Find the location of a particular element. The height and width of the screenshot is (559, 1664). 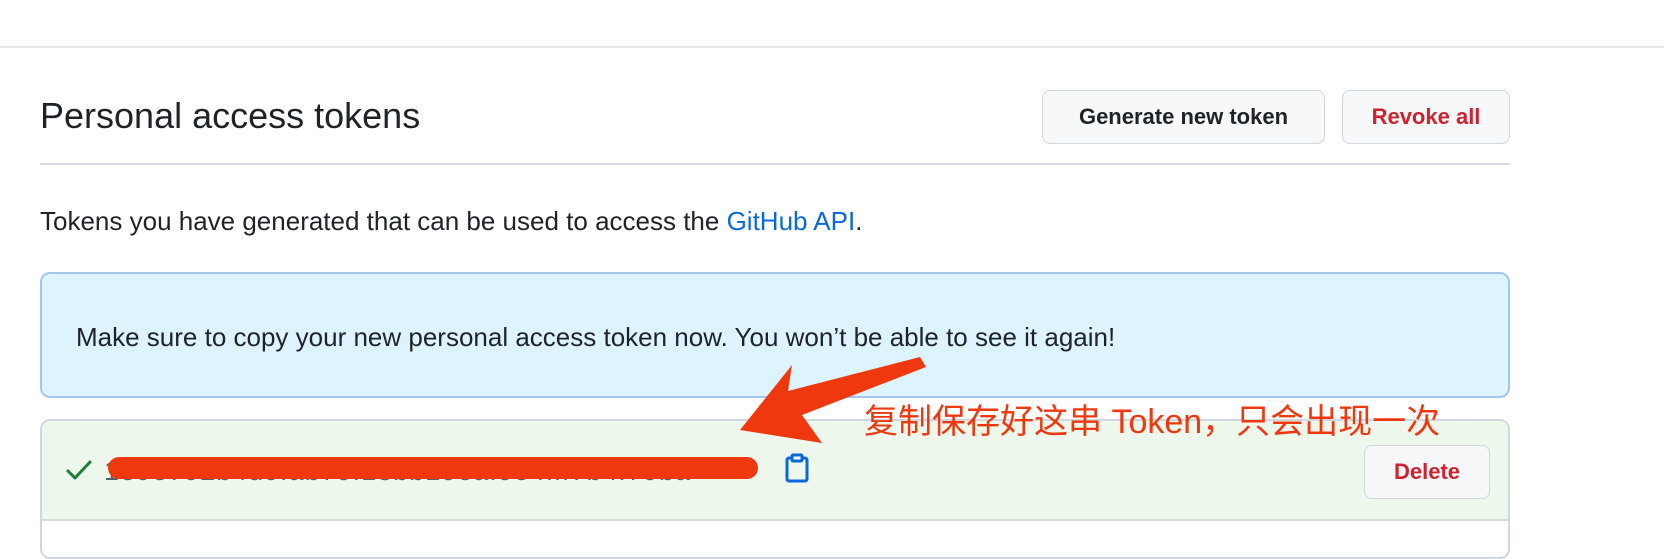

clipboard-icon is located at coordinates (797, 470).